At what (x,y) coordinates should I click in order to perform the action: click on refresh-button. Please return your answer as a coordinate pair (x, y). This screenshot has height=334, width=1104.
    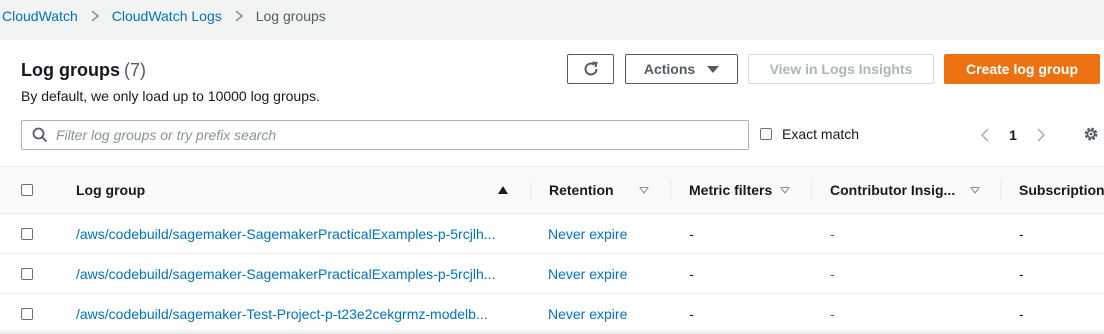
    Looking at the image, I should click on (590, 69).